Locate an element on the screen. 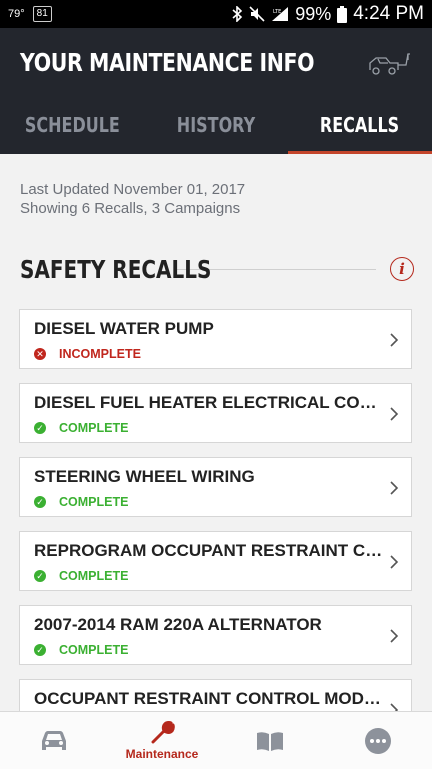 The image size is (432, 769). nav-vehicle is located at coordinates (54, 740).